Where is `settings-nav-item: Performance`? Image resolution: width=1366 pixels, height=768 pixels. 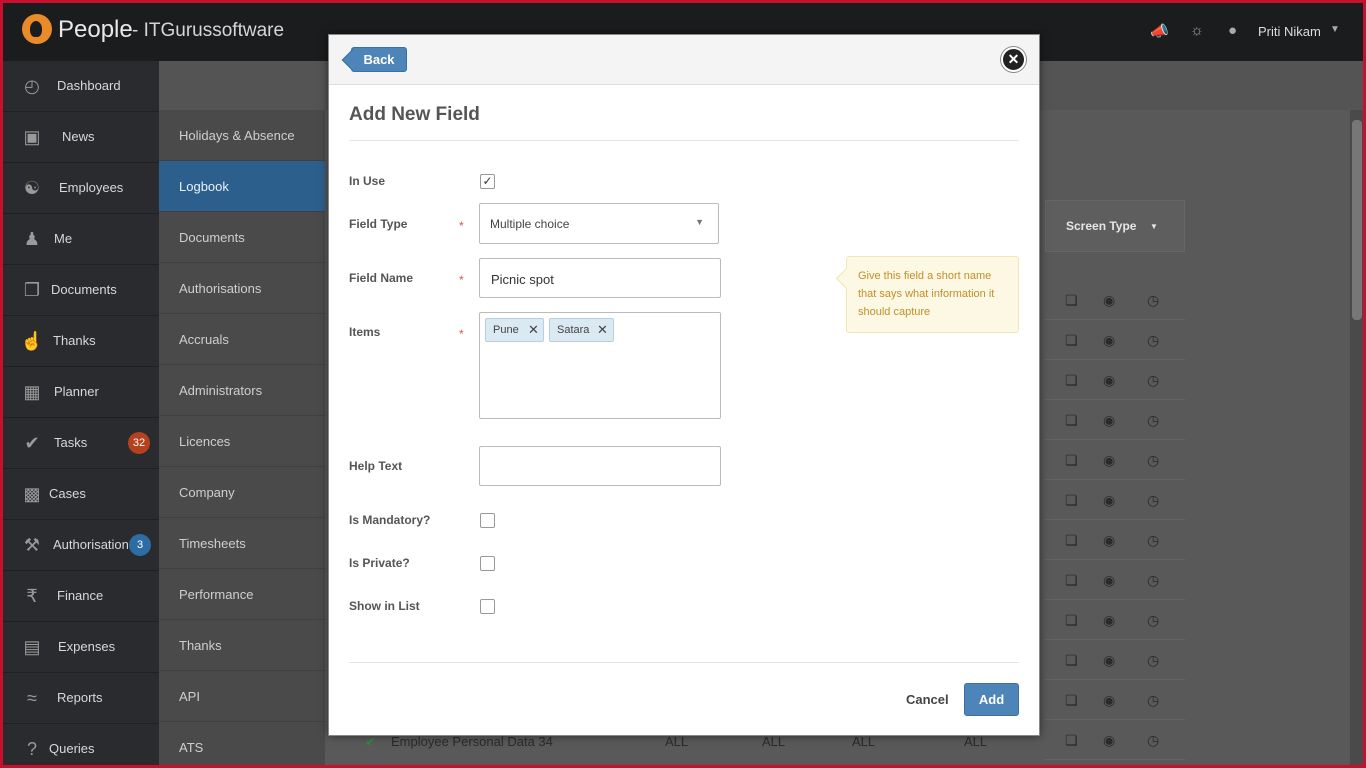 settings-nav-item: Performance is located at coordinates (242, 594).